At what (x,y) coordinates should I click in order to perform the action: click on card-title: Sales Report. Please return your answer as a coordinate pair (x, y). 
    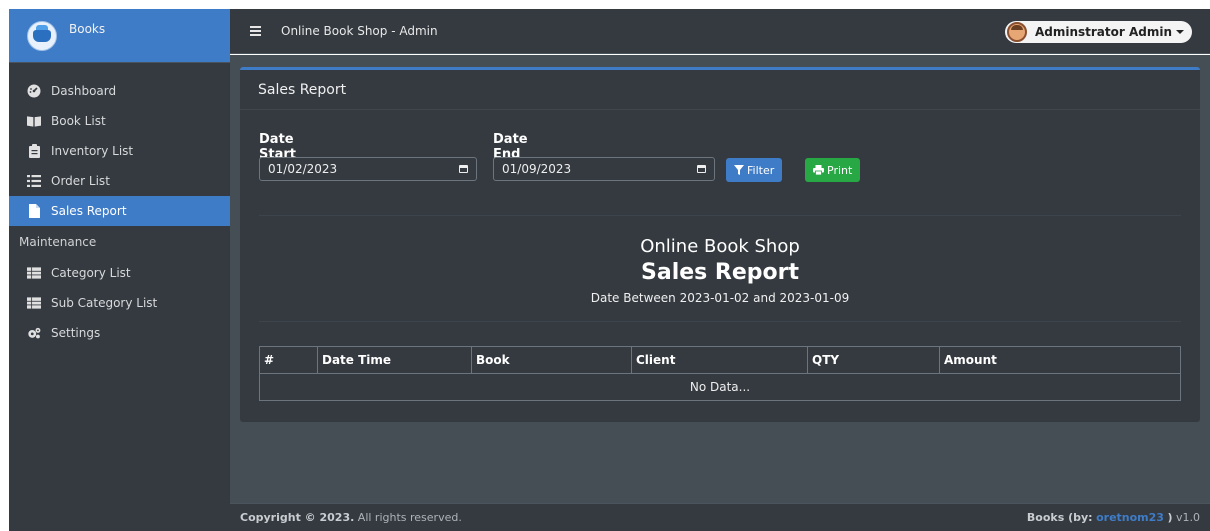
    Looking at the image, I should click on (720, 90).